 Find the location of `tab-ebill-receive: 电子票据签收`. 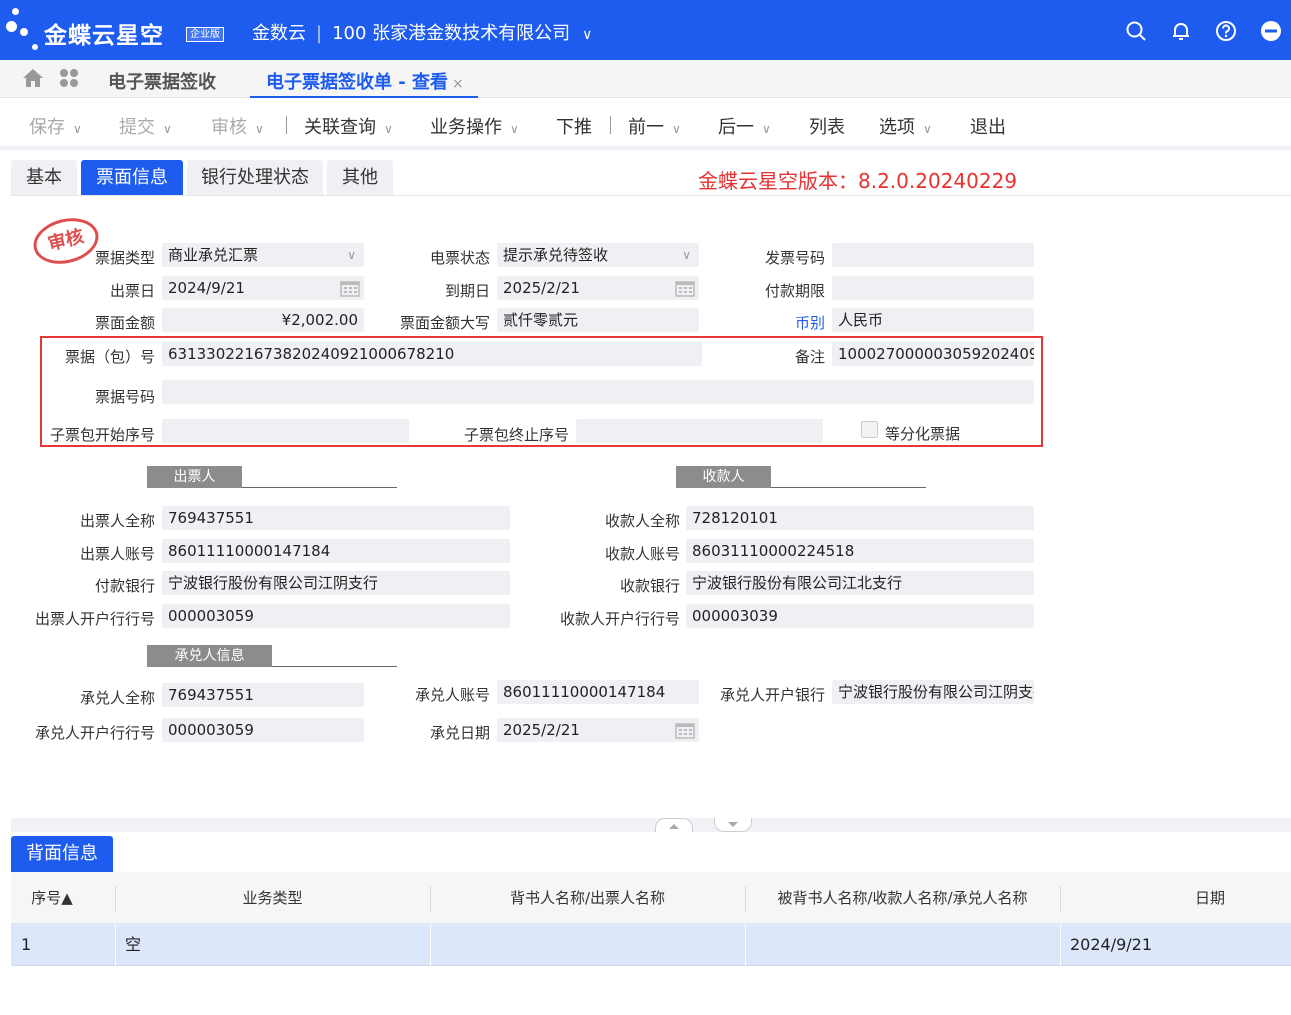

tab-ebill-receive: 电子票据签收 is located at coordinates (162, 81).